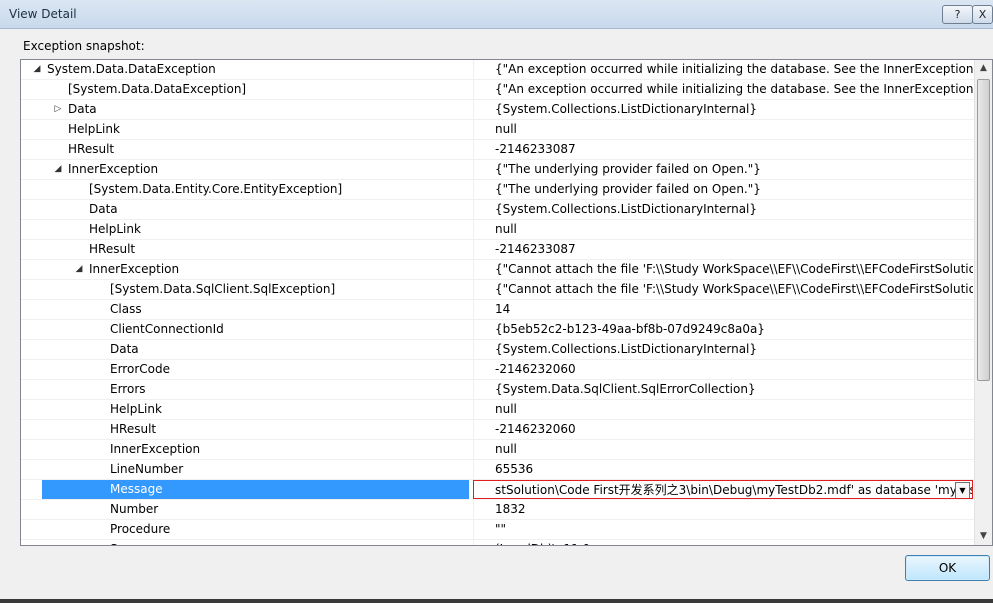 This screenshot has height=603, width=993. I want to click on dropdown-arrow-icon: ▼, so click(962, 490).